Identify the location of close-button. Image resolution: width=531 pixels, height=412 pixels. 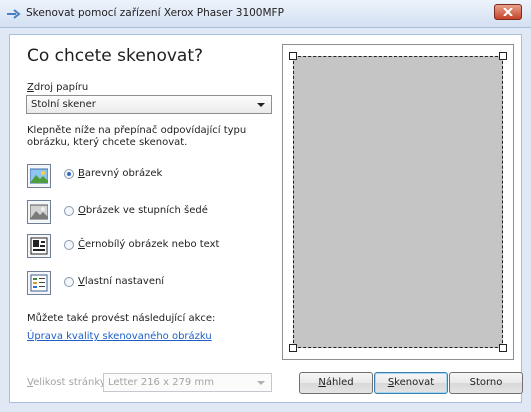
(508, 12).